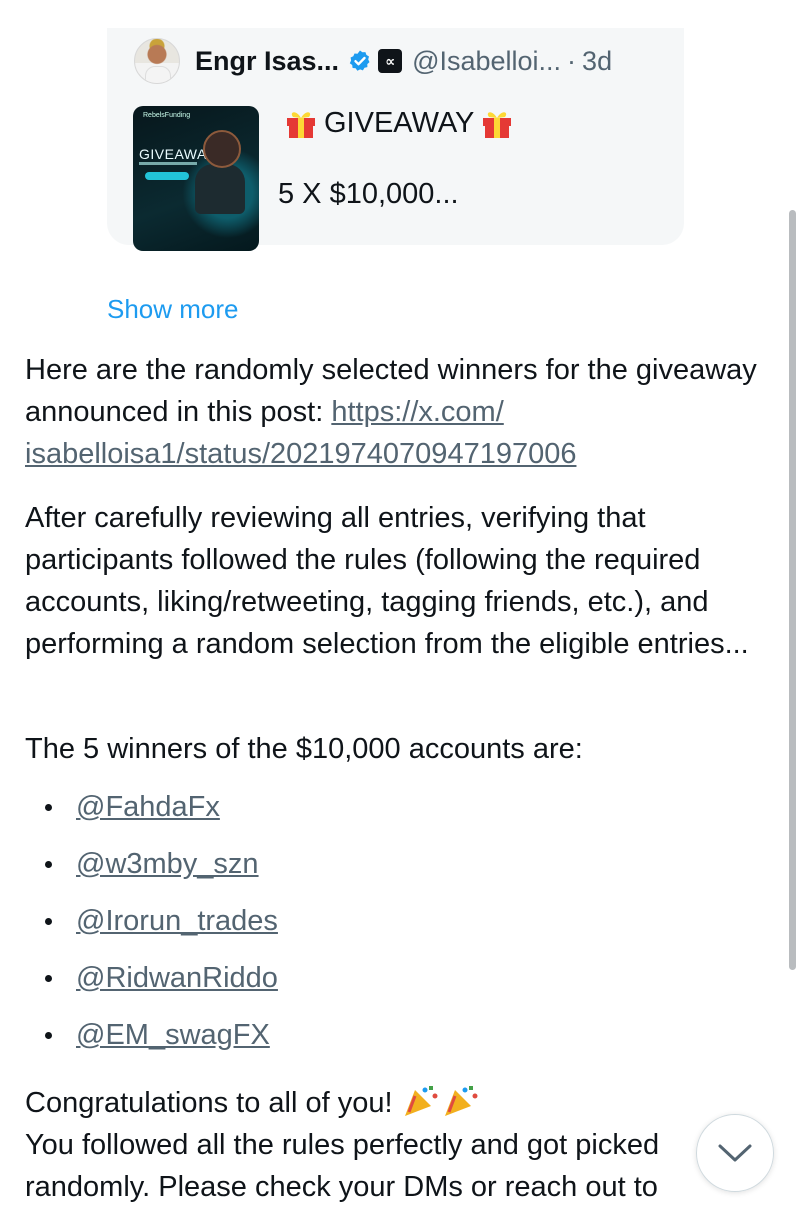 Image resolution: width=802 pixels, height=1208 pixels. I want to click on winner-list-item: @FahdaFx, so click(132, 807).